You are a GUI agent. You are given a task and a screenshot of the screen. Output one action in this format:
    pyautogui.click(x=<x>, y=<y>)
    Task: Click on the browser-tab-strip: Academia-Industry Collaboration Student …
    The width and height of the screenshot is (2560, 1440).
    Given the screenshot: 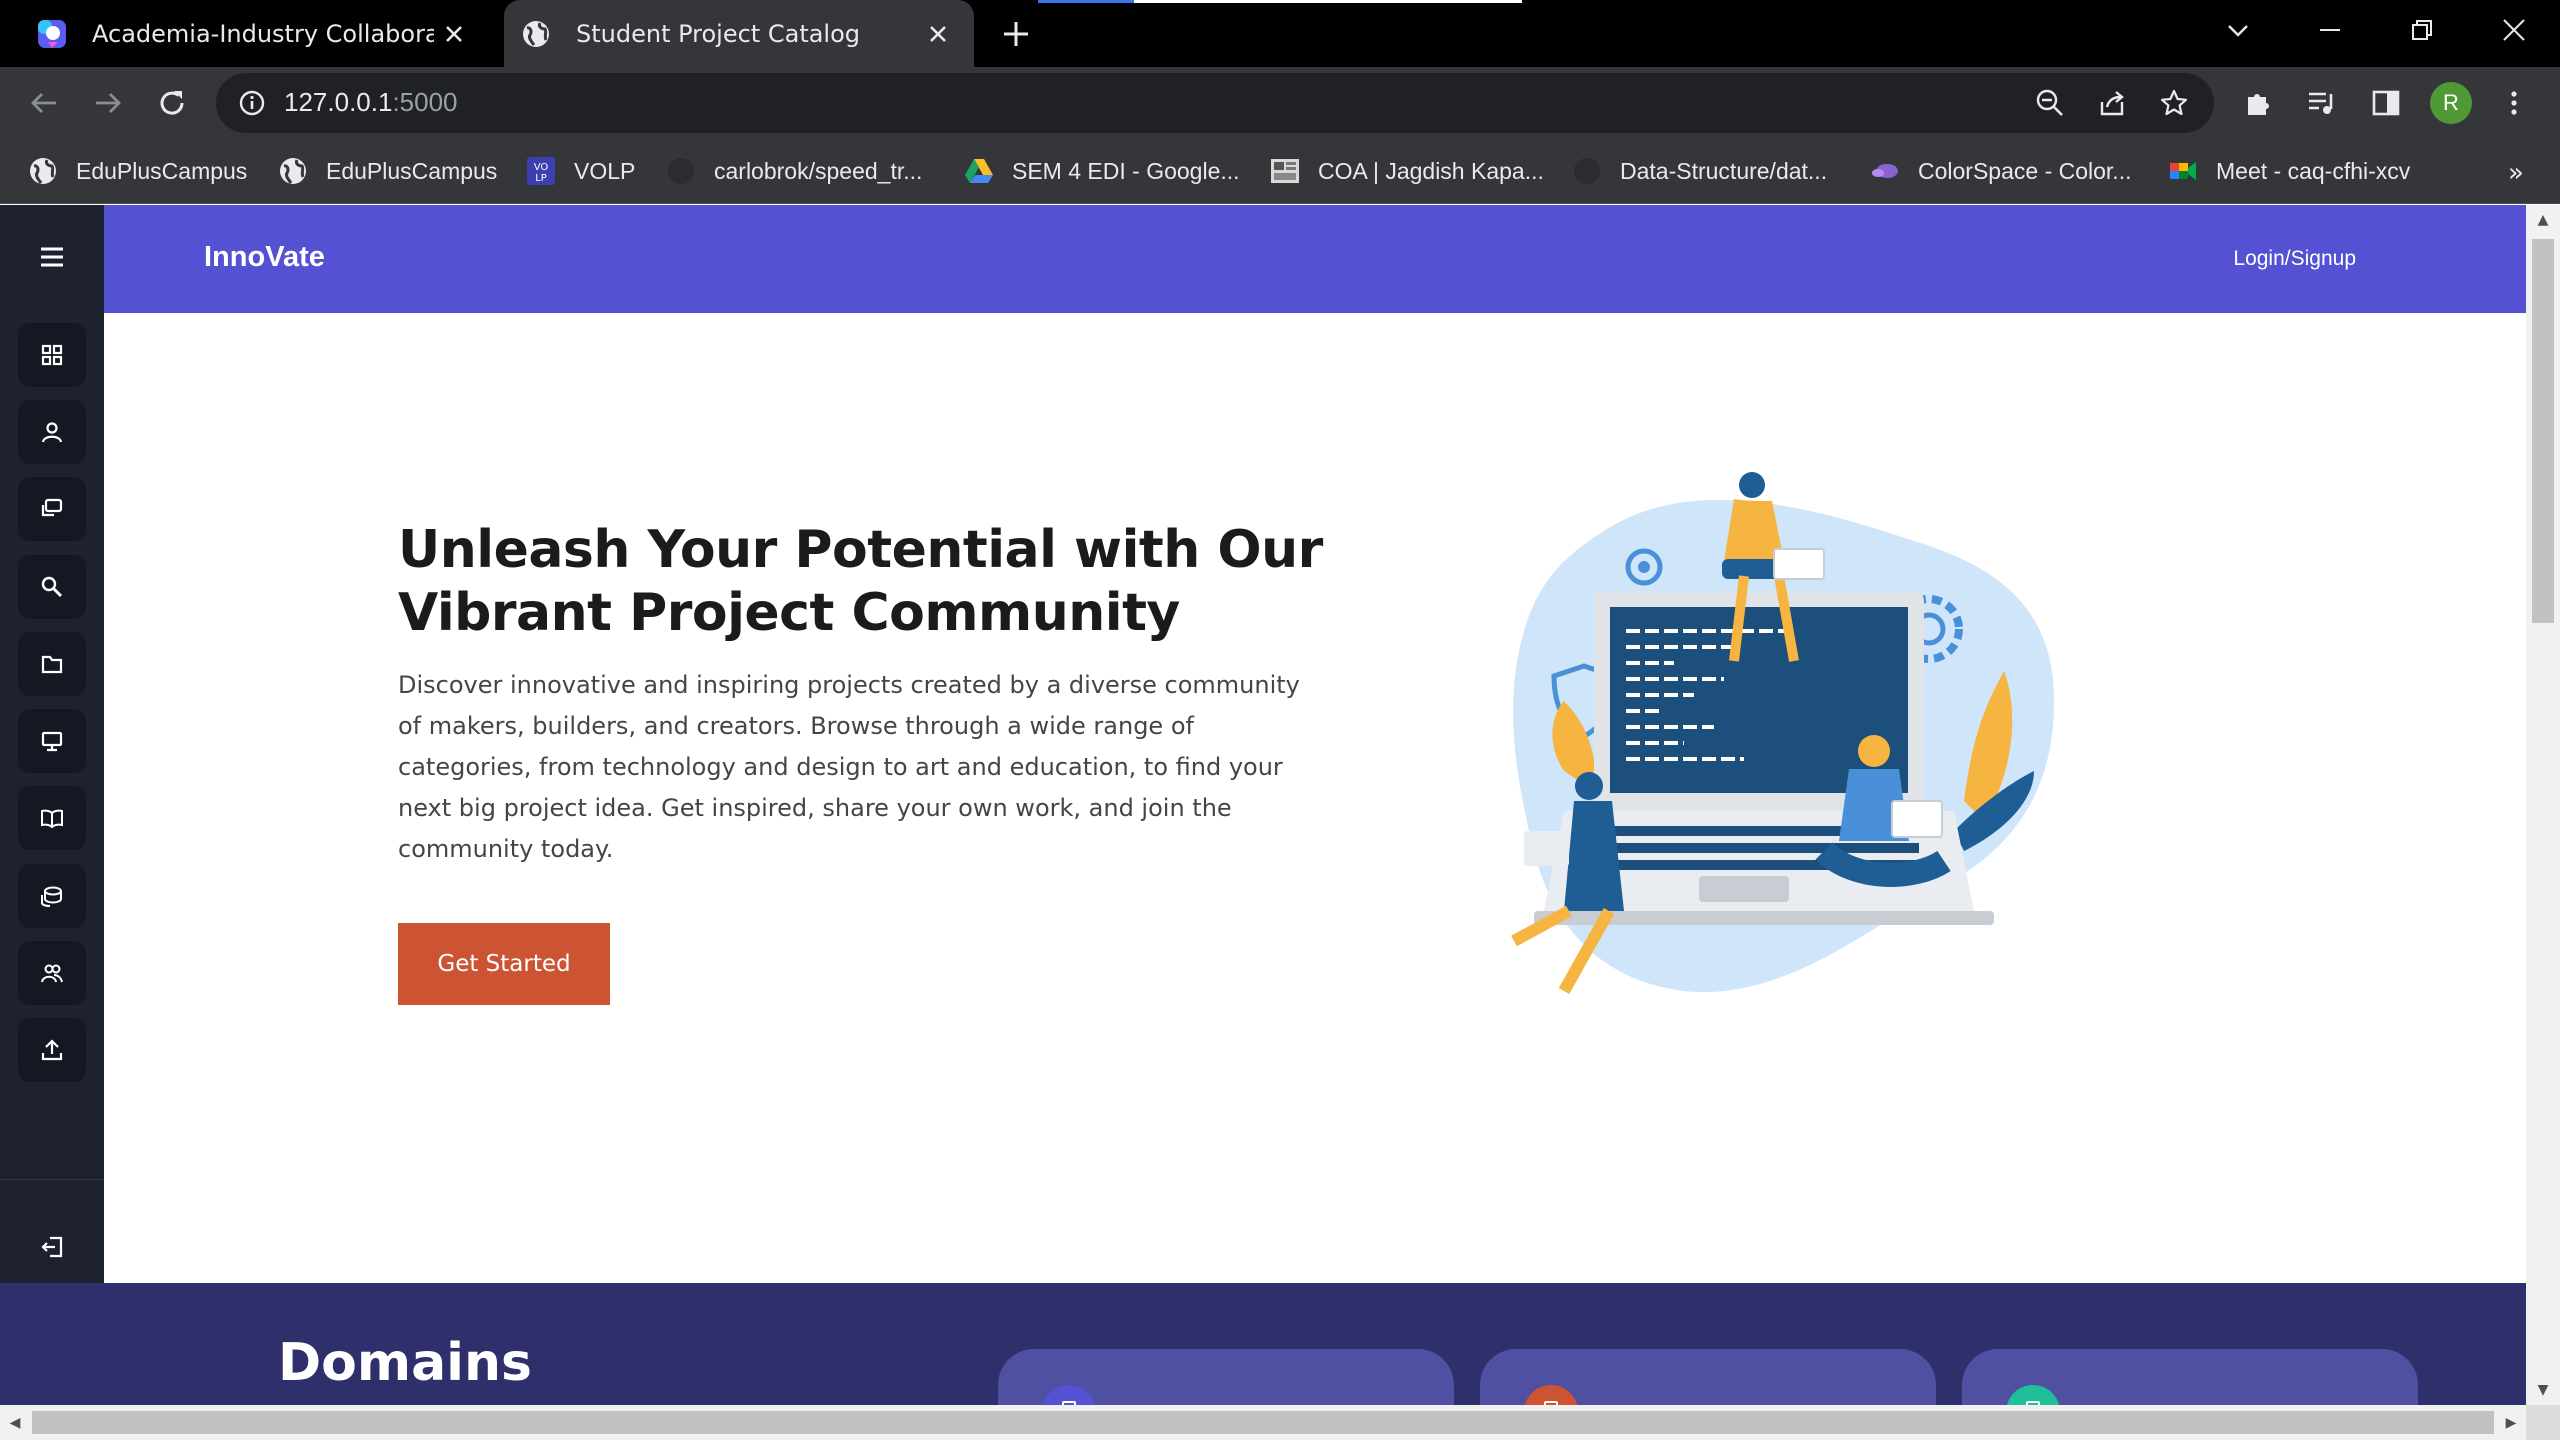 What is the action you would take?
    pyautogui.click(x=1280, y=33)
    